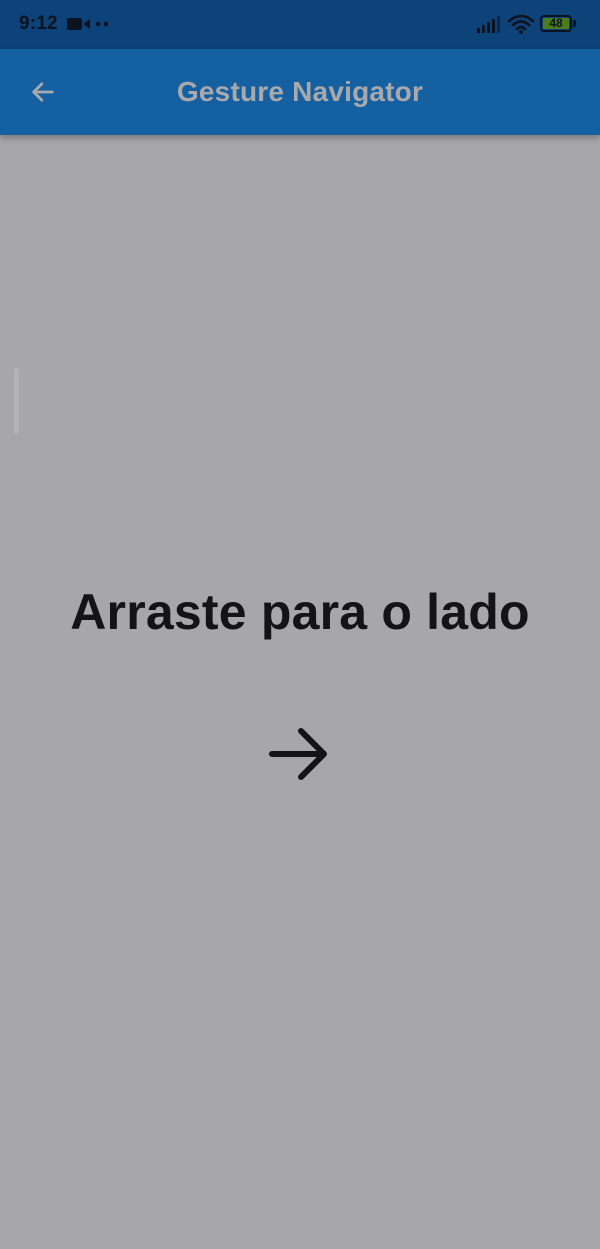  What do you see at coordinates (300, 612) in the screenshot?
I see `swipe-instruction: Arraste para o lado` at bounding box center [300, 612].